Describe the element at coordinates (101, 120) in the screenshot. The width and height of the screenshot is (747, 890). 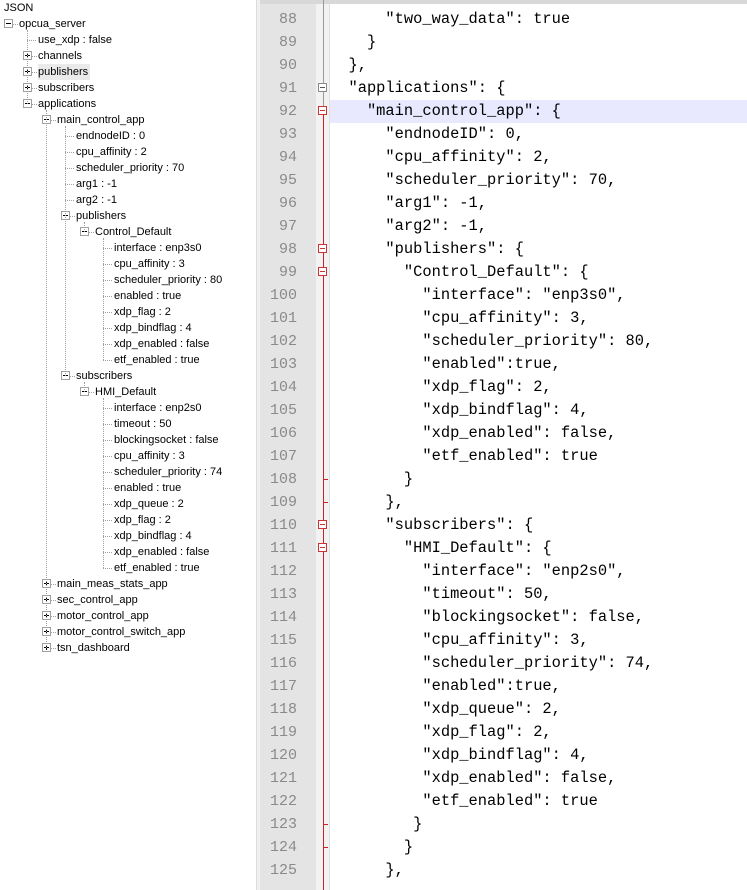
I see `tree-node: main_control_app` at that location.